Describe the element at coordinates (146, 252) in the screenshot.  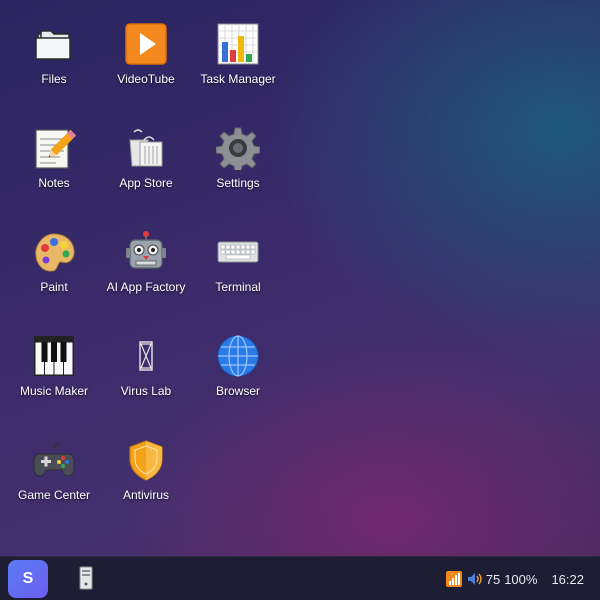
I see `robot-icon` at that location.